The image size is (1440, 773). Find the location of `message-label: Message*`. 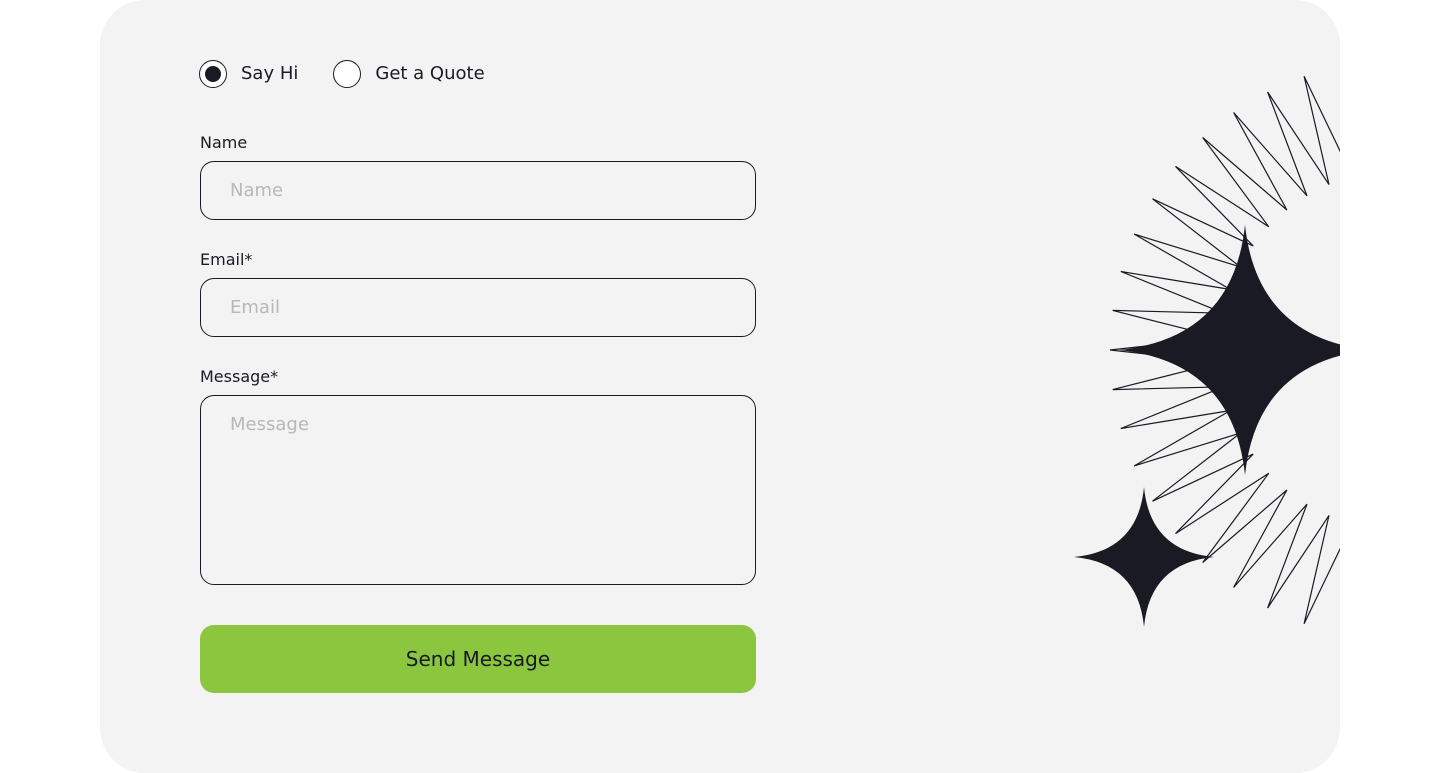

message-label: Message* is located at coordinates (239, 376).